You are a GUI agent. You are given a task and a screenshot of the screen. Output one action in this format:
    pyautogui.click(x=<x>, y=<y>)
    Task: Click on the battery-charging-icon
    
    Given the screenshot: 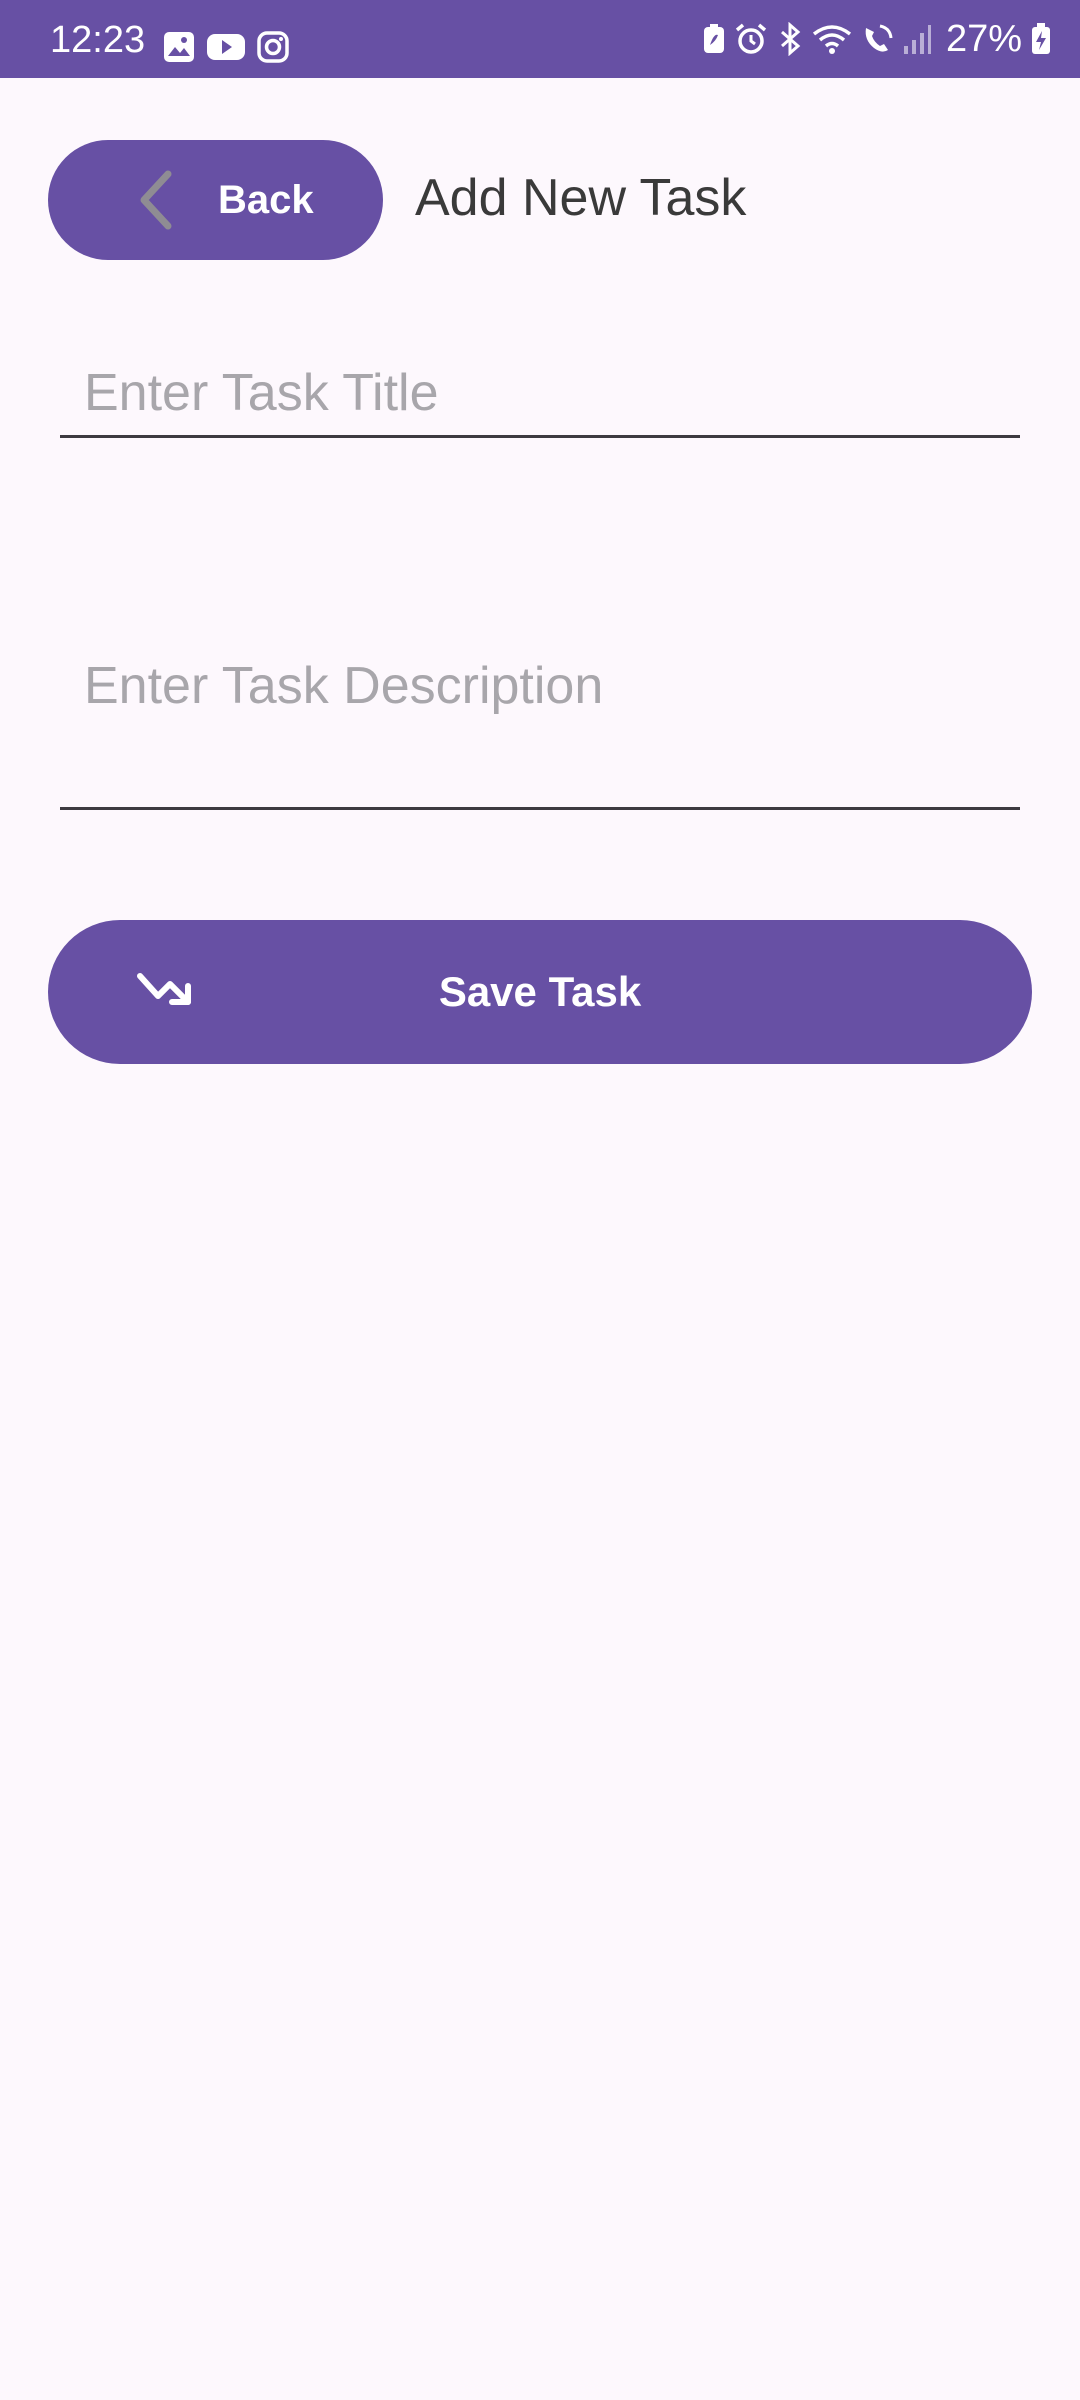 What is the action you would take?
    pyautogui.click(x=1041, y=39)
    